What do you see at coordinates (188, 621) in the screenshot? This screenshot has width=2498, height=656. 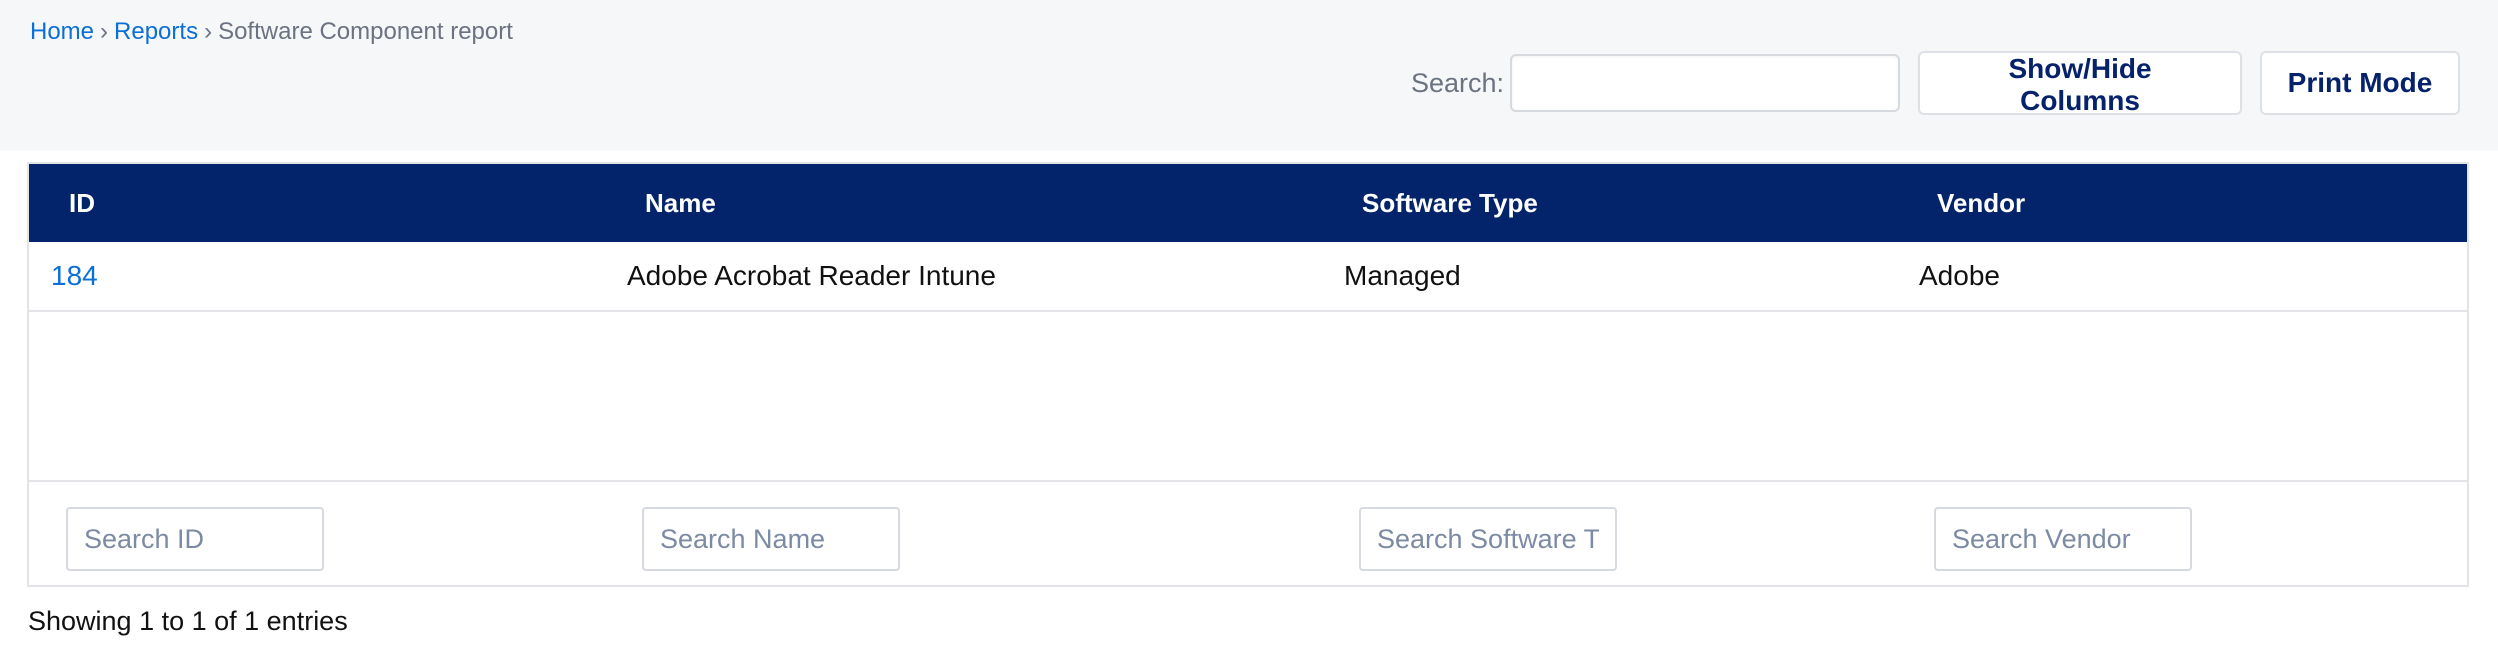 I see `table-info: Showing 1 to 1 of 1 entries` at bounding box center [188, 621].